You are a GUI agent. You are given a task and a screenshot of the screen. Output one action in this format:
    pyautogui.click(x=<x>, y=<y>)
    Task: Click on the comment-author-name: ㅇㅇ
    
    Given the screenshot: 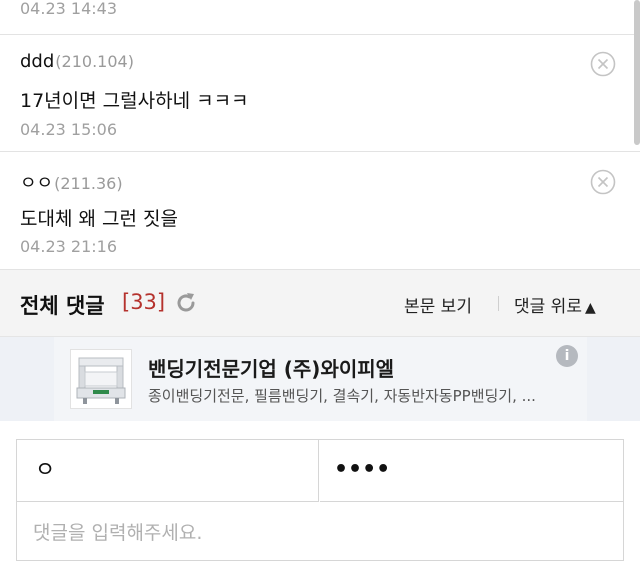 What is the action you would take?
    pyautogui.click(x=37, y=183)
    